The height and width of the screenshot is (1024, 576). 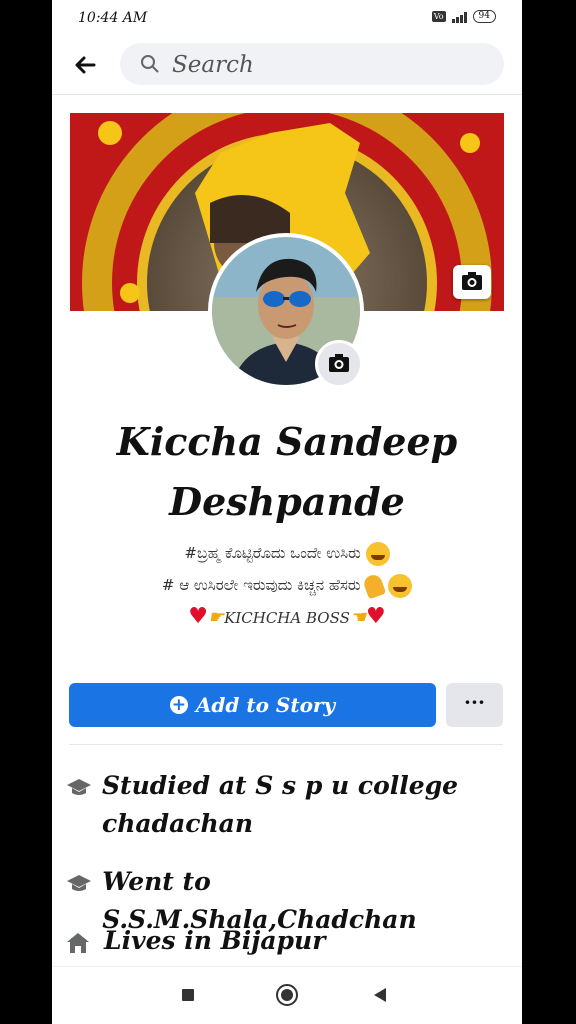 What do you see at coordinates (459, 17) in the screenshot?
I see `signal-icon` at bounding box center [459, 17].